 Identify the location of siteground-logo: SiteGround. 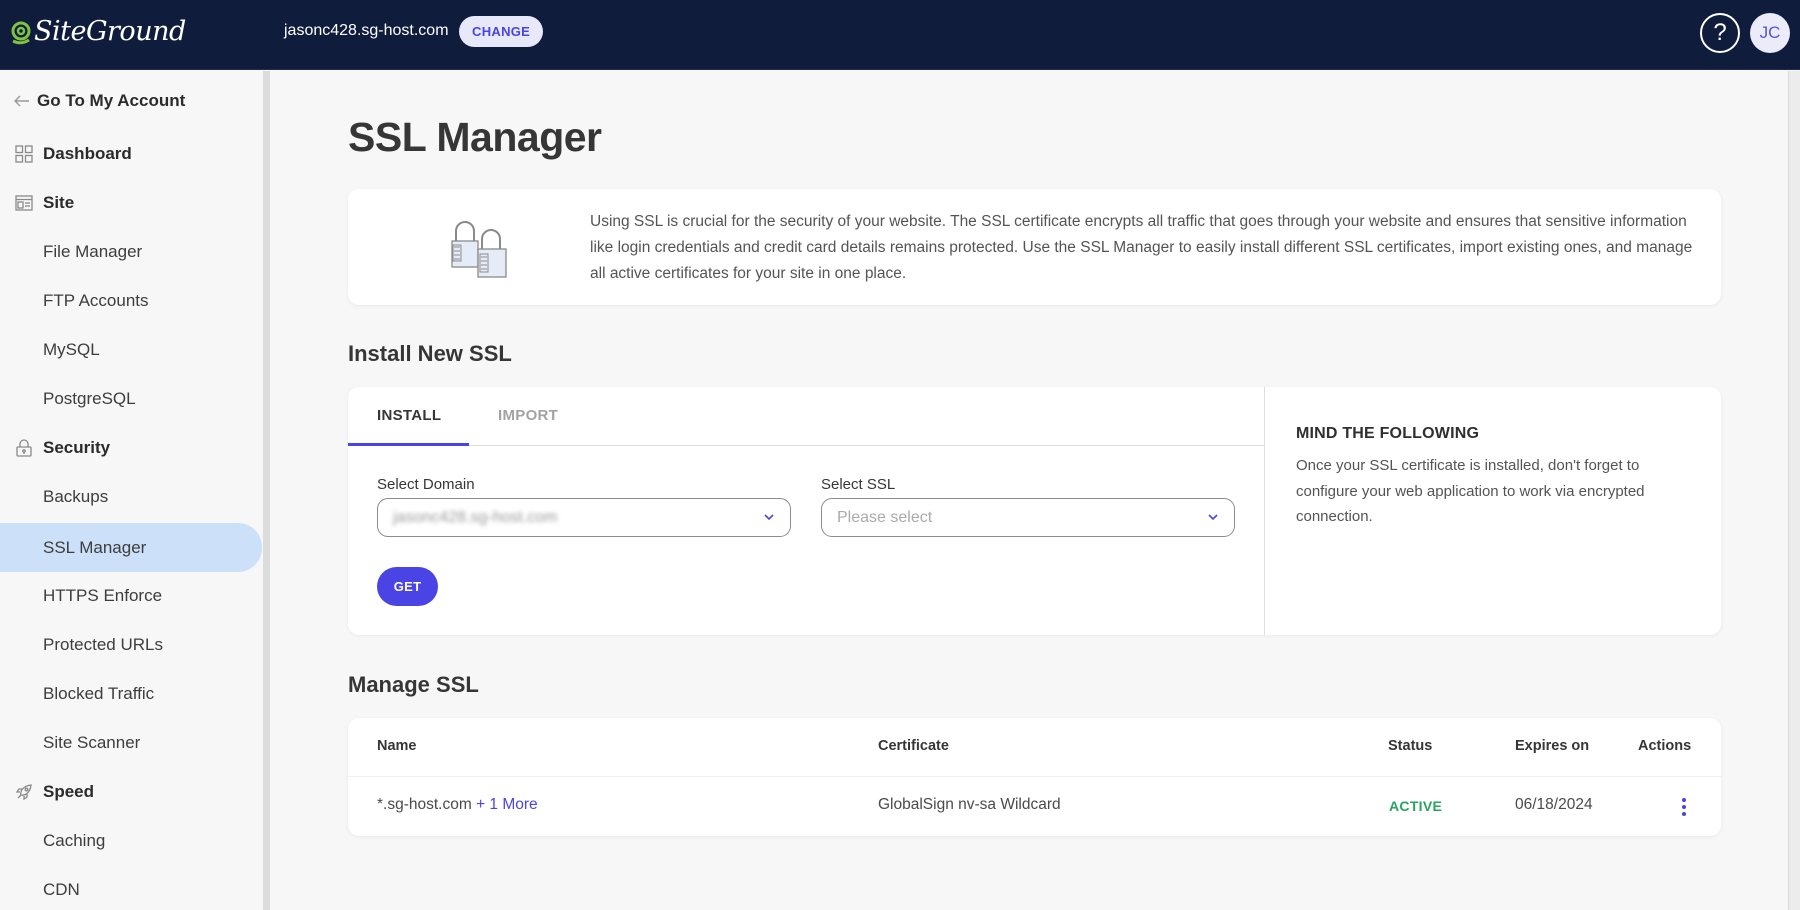
(98, 31).